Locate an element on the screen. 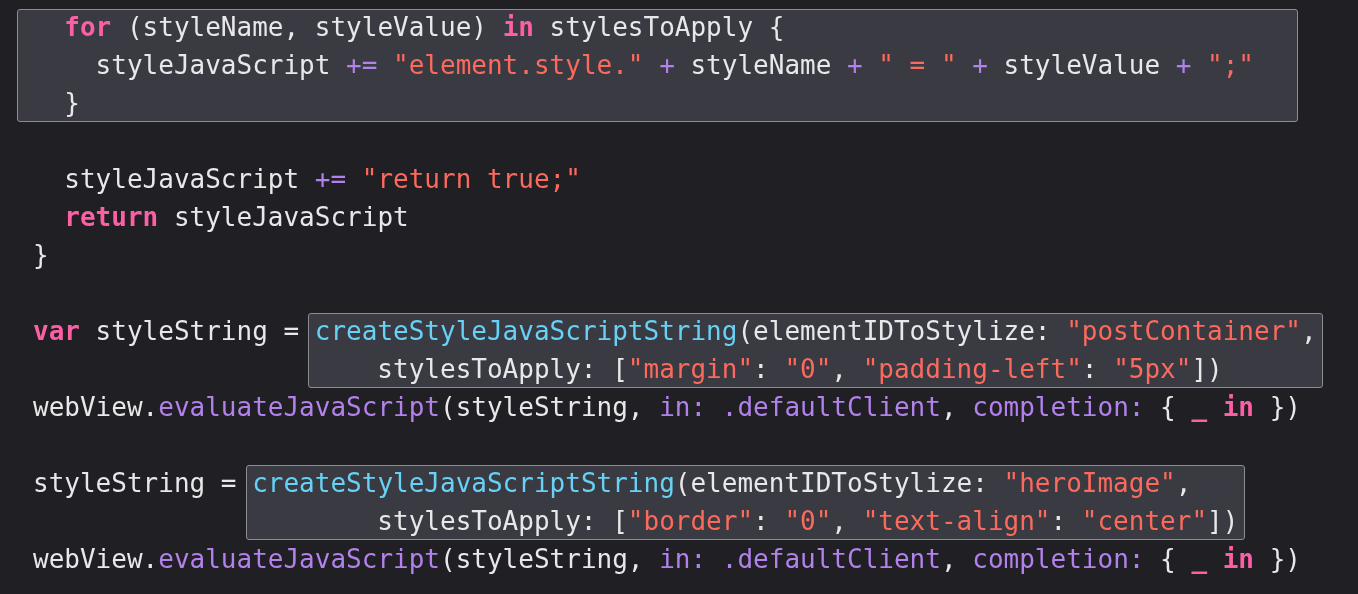  code-line: for (styleName, styleValue) in stylesToApply { is located at coordinates (424, 27).